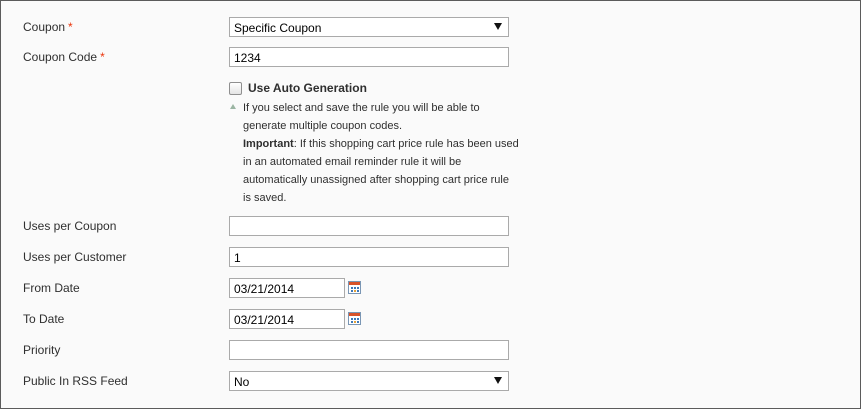  I want to click on to-date-row: To Date 03/21/2014, so click(430, 320).